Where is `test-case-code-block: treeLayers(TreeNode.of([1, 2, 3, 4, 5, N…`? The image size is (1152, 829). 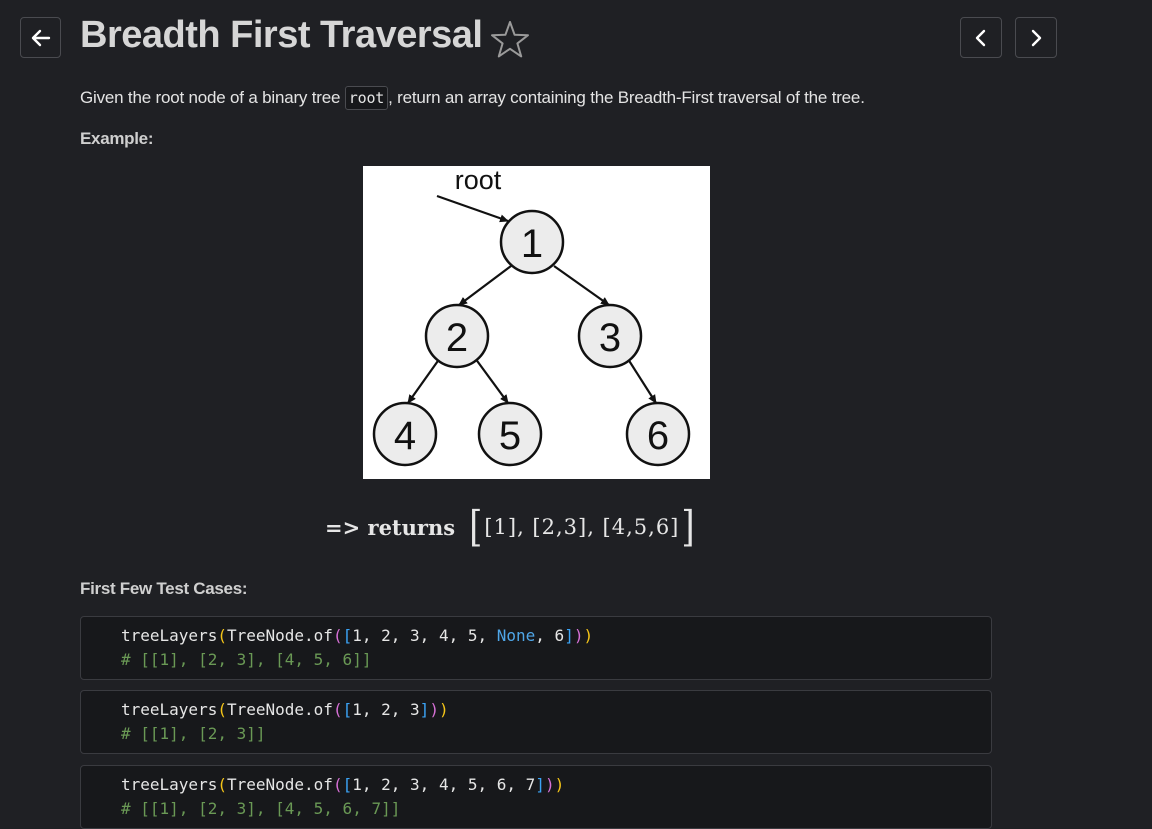 test-case-code-block: treeLayers(TreeNode.of([1, 2, 3, 4, 5, N… is located at coordinates (536, 648).